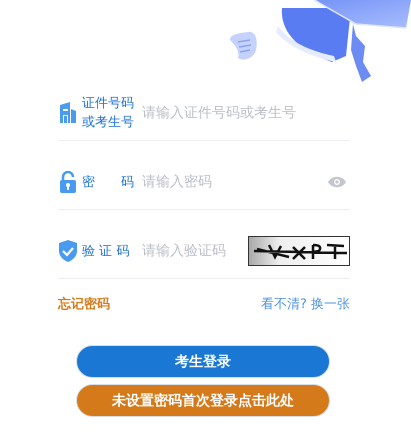 The width and height of the screenshot is (411, 440). I want to click on login-button: 考生登录, so click(203, 361).